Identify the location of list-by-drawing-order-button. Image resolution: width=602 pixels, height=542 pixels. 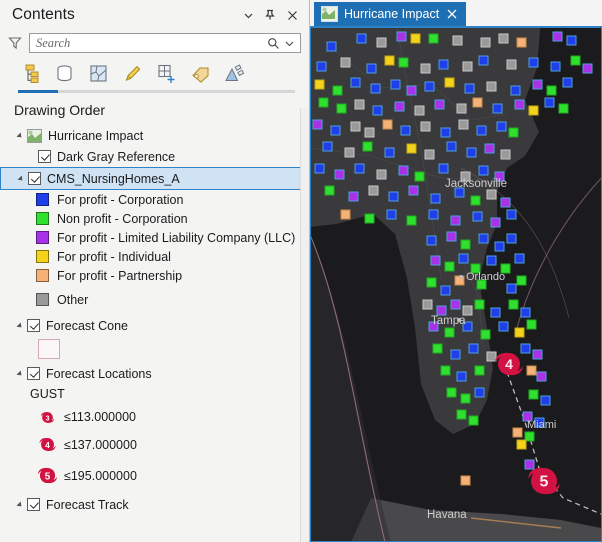
(30, 73).